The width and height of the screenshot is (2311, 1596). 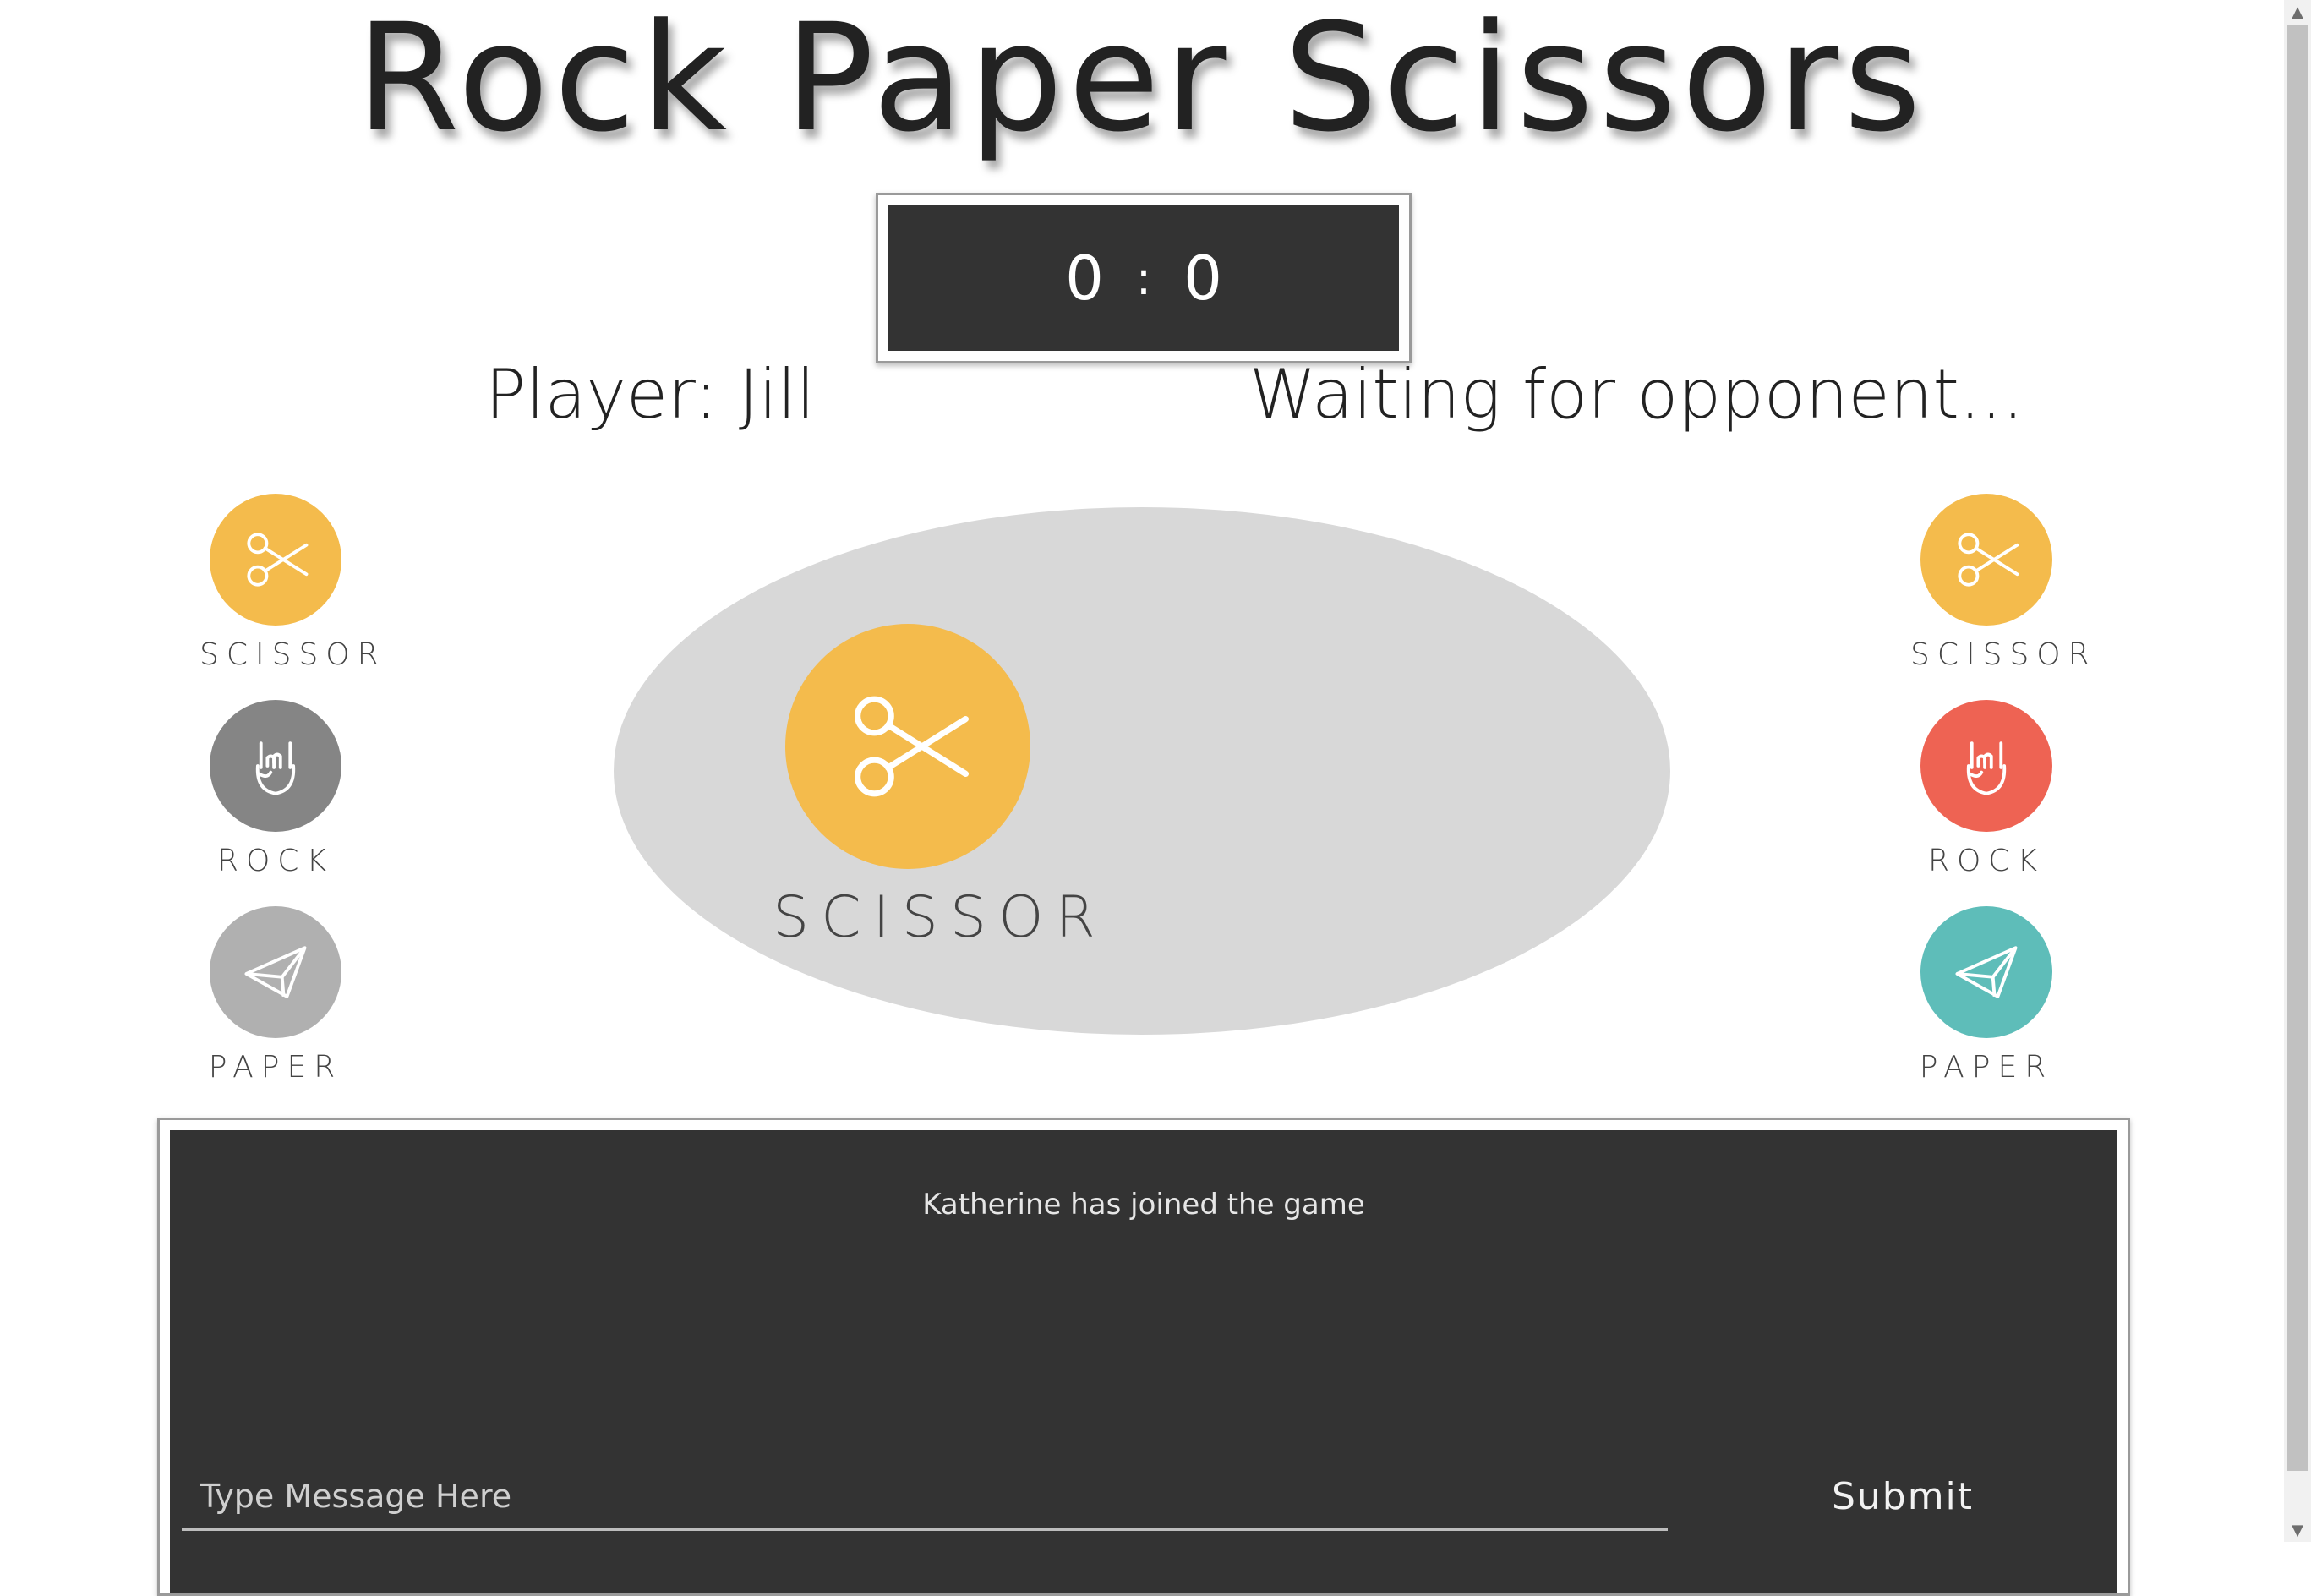 I want to click on opponent-choice-rock: ROCK, so click(x=1986, y=789).